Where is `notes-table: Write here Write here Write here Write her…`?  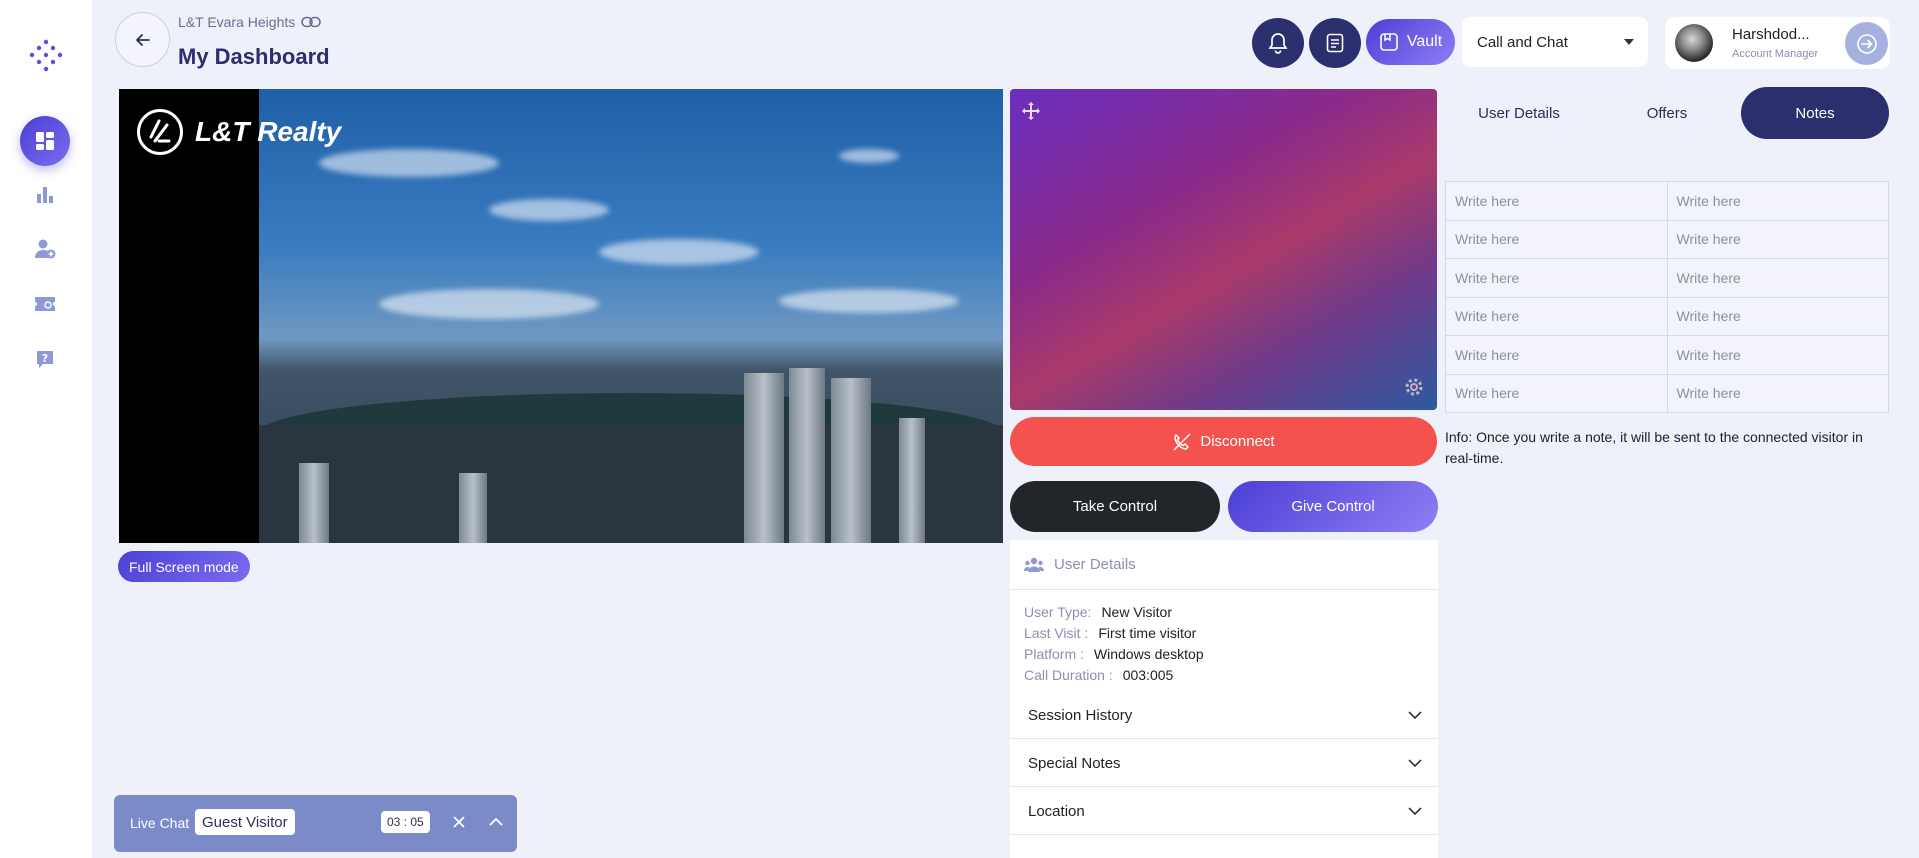 notes-table: Write here Write here Write here Write her… is located at coordinates (1667, 297).